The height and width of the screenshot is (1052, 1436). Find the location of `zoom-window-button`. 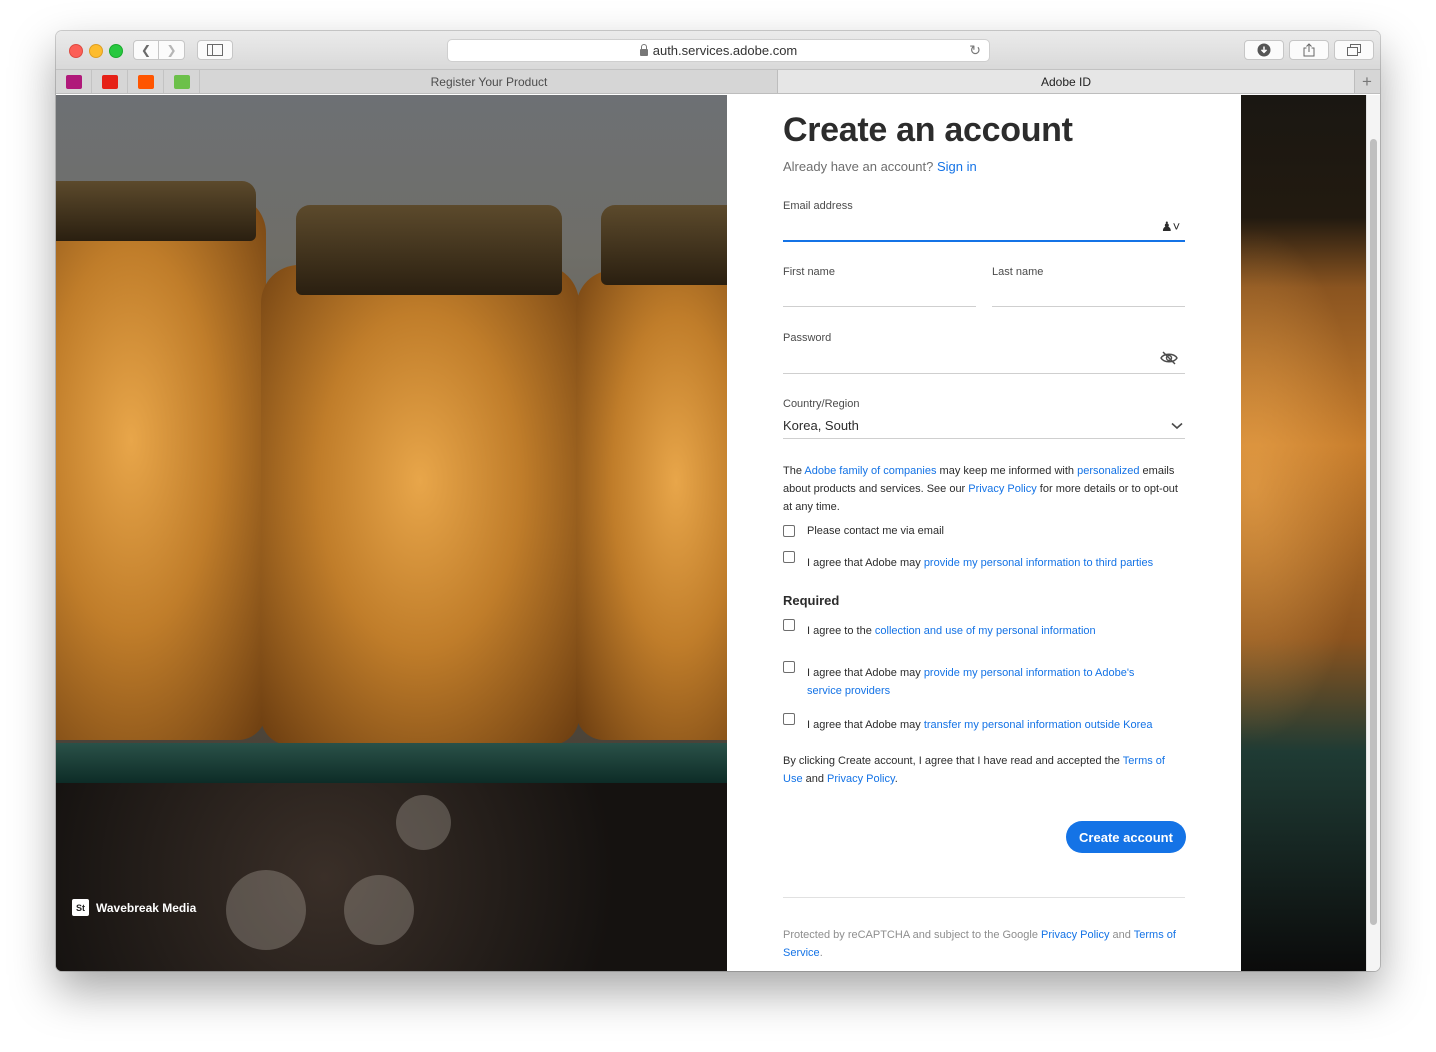

zoom-window-button is located at coordinates (116, 51).